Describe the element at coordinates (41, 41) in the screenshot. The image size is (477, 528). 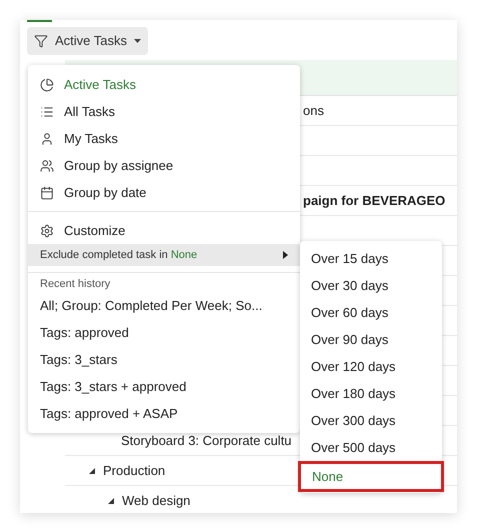
I see `filter-icon` at that location.